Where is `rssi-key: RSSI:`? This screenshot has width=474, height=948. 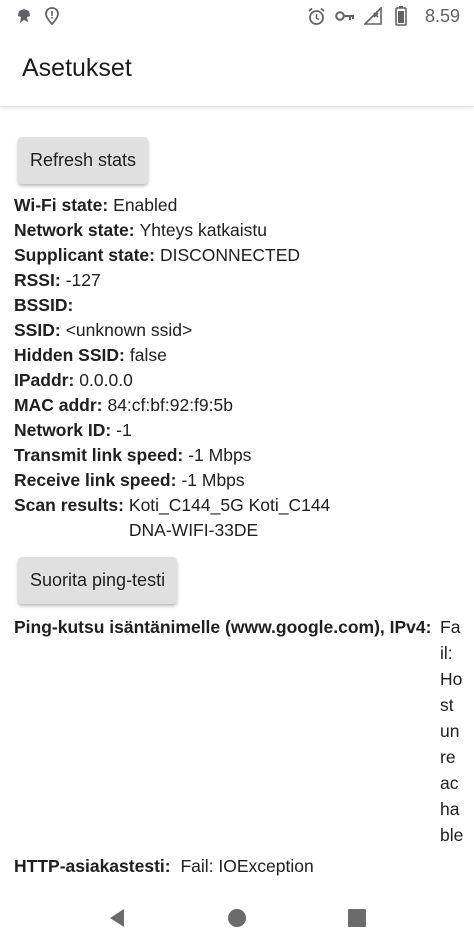
rssi-key: RSSI: is located at coordinates (37, 280).